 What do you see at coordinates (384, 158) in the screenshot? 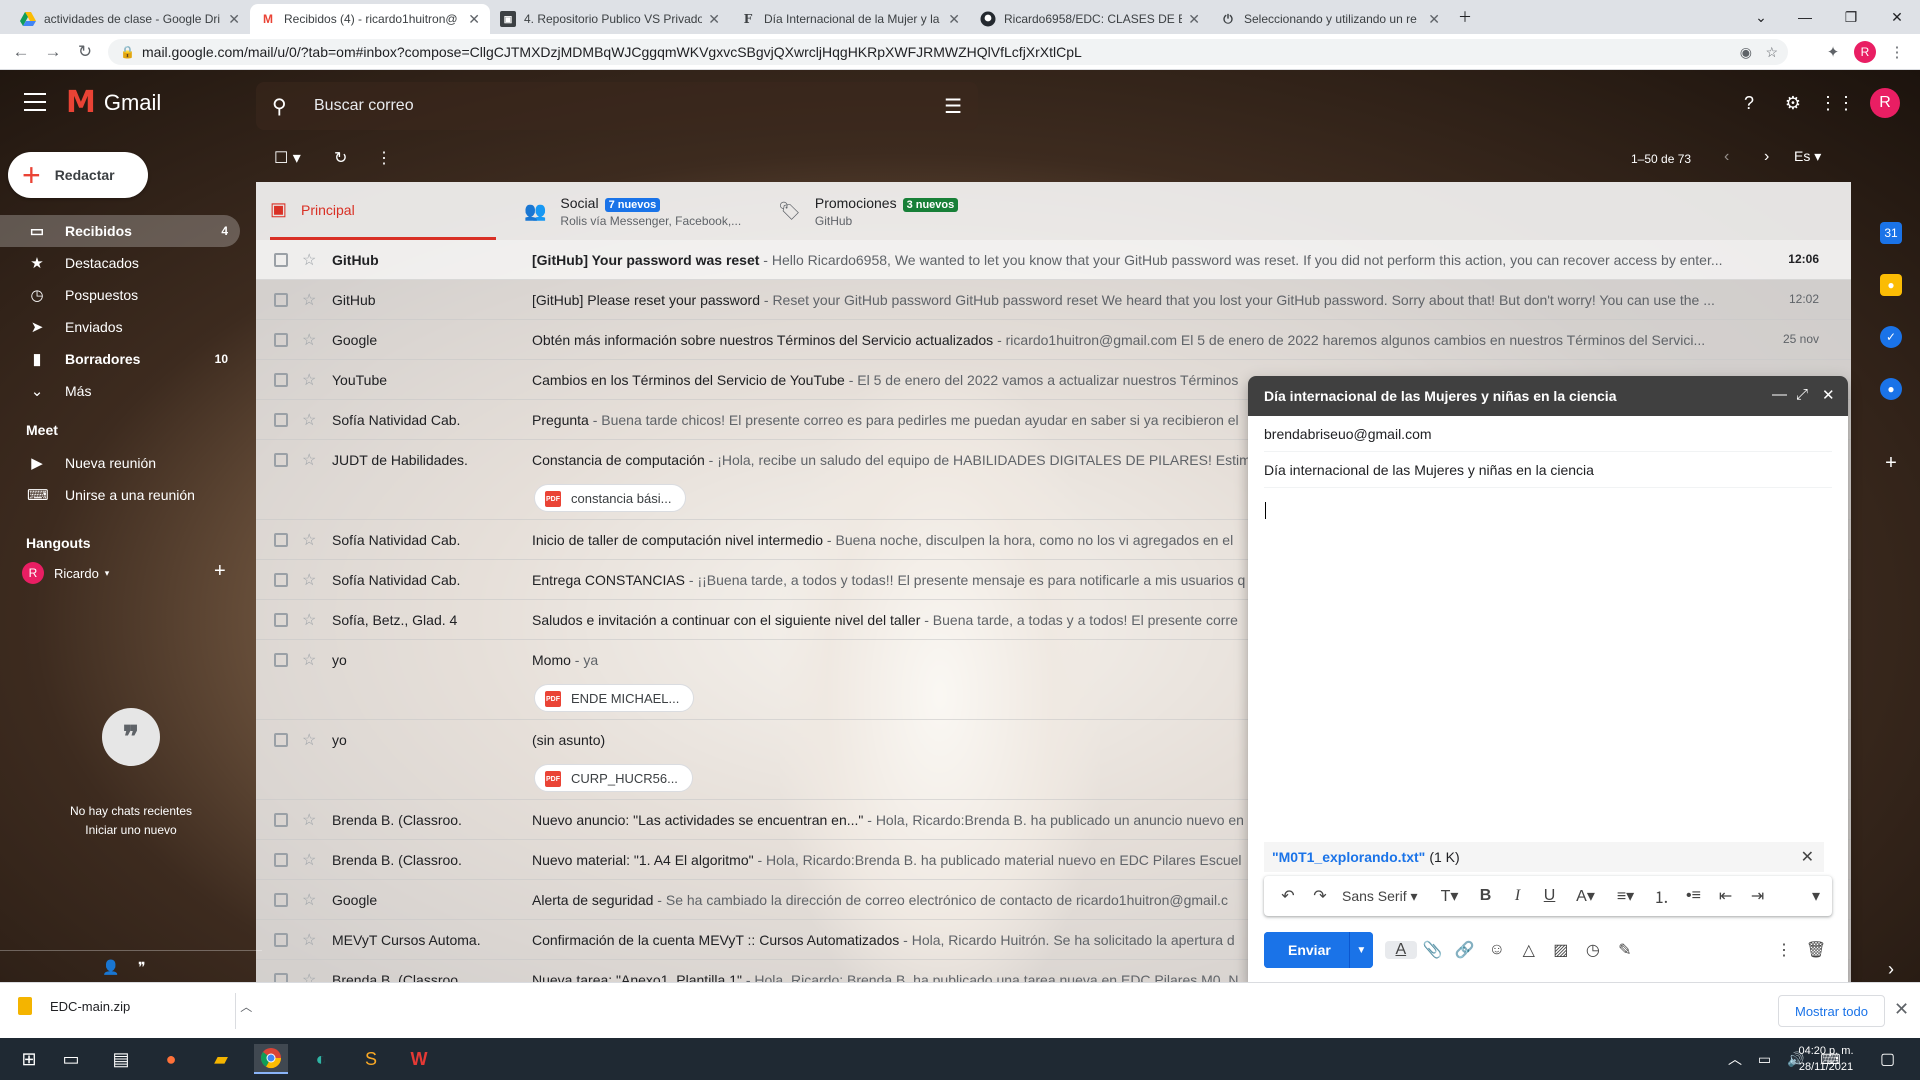
I see `more-actions-icon: ⋮` at bounding box center [384, 158].